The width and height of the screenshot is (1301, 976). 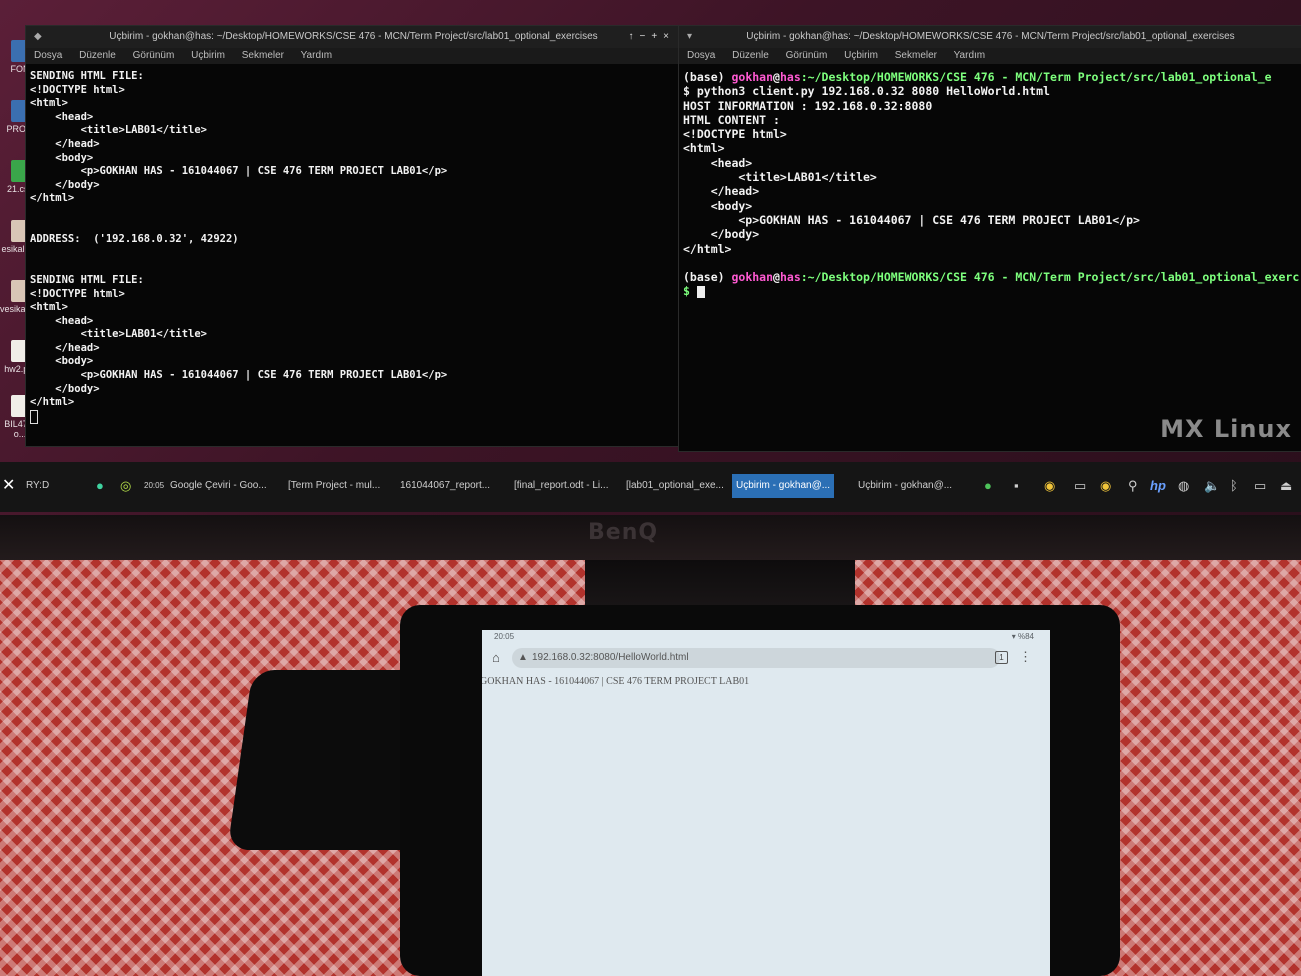 What do you see at coordinates (37, 486) in the screenshot?
I see `taskbar-start-label: RY:D` at bounding box center [37, 486].